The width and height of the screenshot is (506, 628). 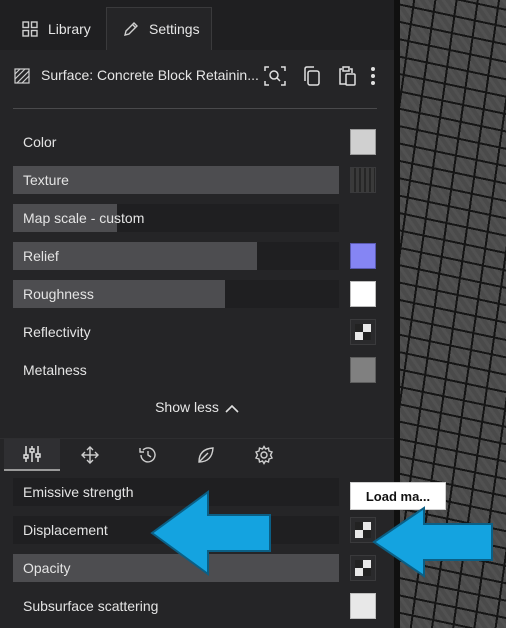 I want to click on show-less-toggle: Show less, so click(x=197, y=407).